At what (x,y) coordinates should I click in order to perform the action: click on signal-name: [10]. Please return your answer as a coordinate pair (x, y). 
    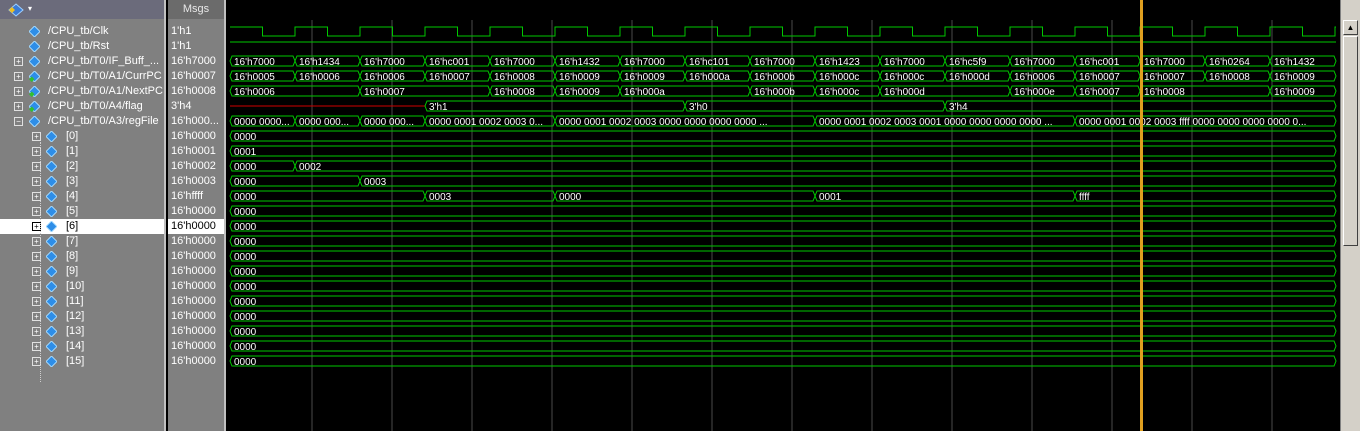
    Looking at the image, I should click on (75, 286).